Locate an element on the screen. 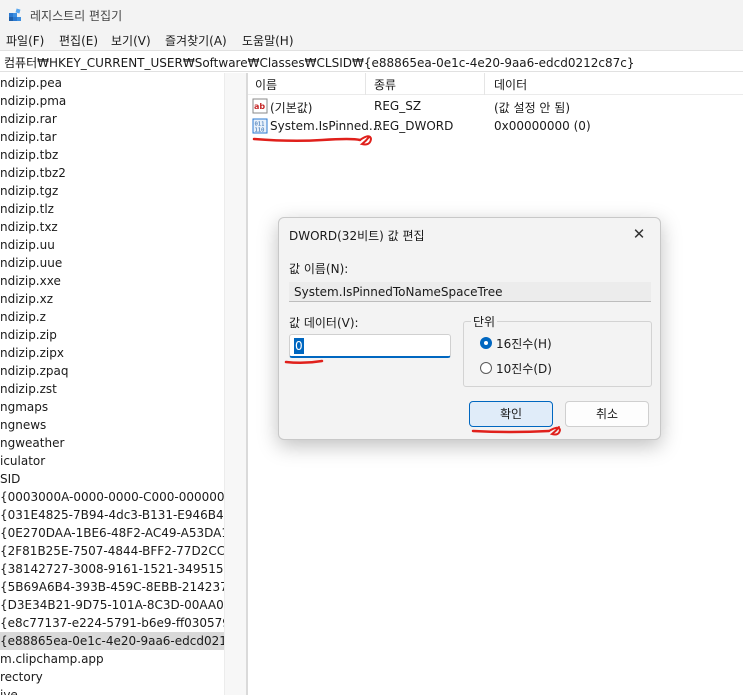  value-name-text: System.IsPinnedToNameSpaceTree is located at coordinates (398, 292).